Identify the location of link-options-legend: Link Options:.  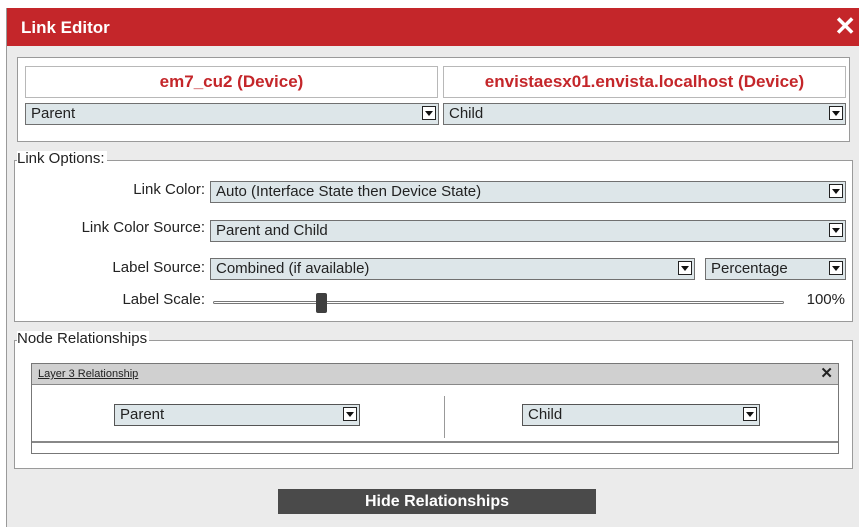
(62, 158).